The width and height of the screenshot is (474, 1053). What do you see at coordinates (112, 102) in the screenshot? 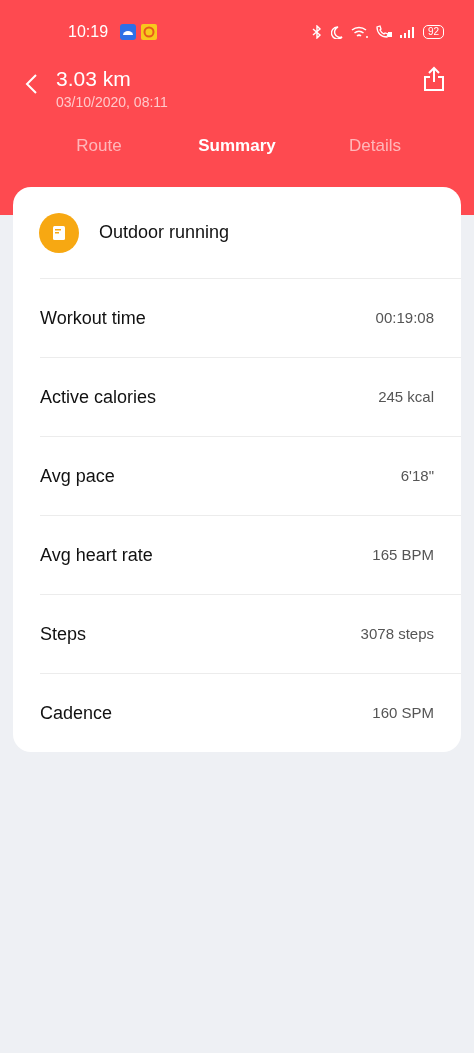
I see `date-time: 03/10/2020, 08:11` at bounding box center [112, 102].